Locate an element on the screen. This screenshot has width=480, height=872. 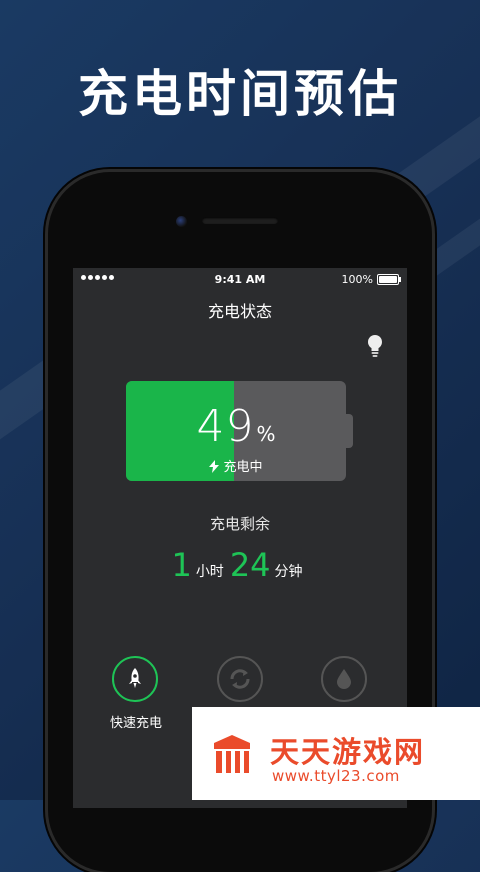
remaining-minutes-unit: 分钟 is located at coordinates (288, 572).